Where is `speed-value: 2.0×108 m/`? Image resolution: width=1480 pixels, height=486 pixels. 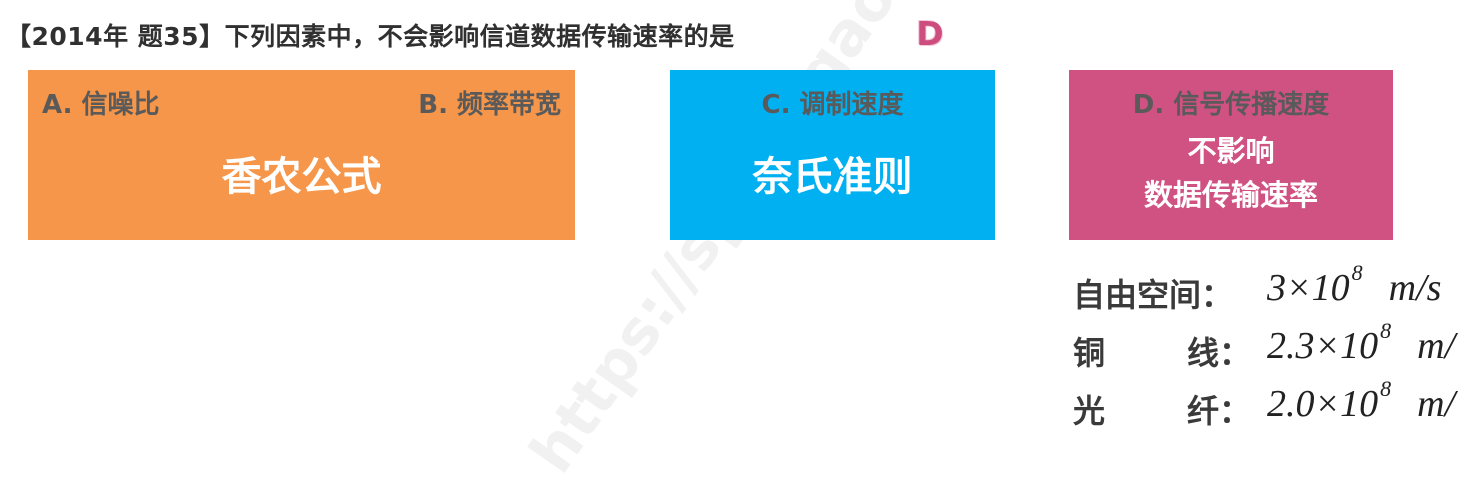 speed-value: 2.0×108 m/ is located at coordinates (1361, 400).